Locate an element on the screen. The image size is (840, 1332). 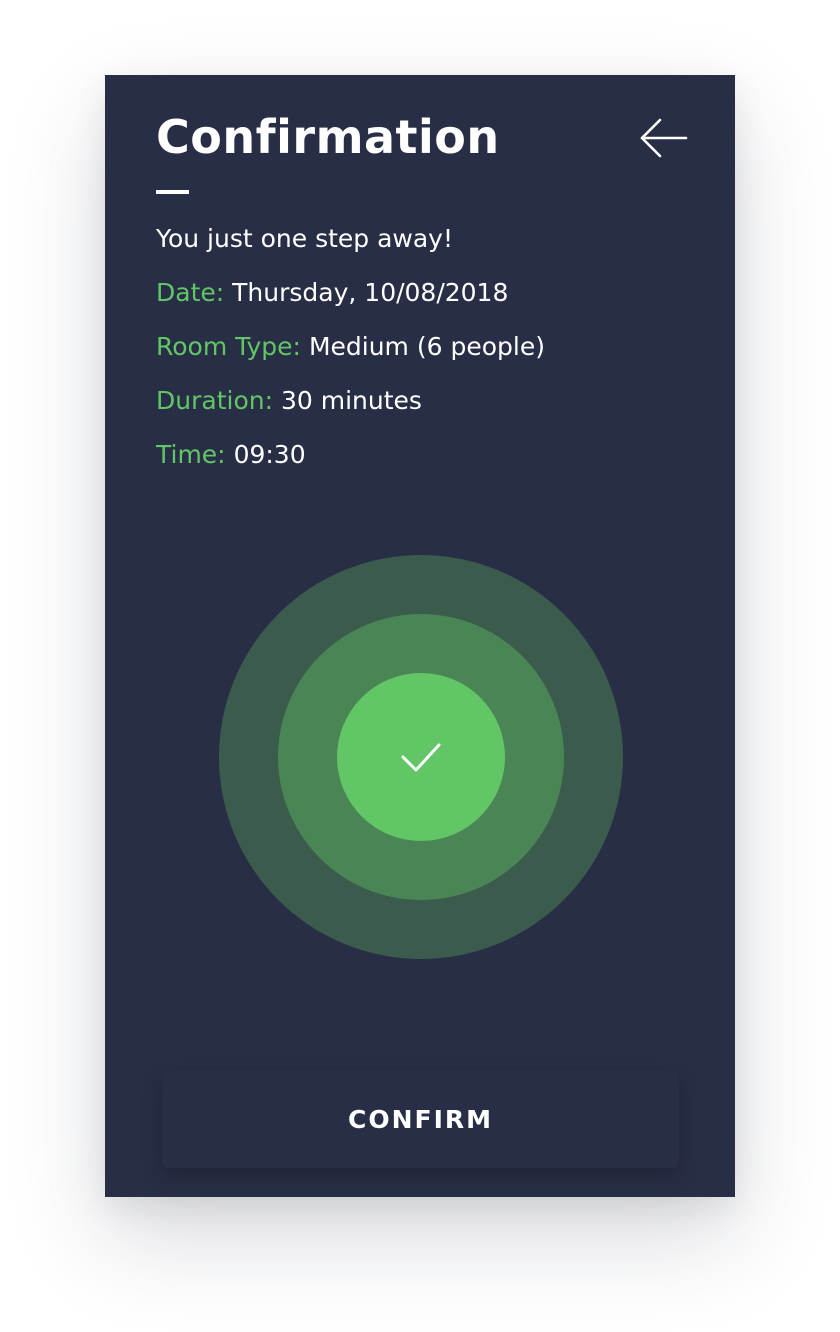
back-button is located at coordinates (664, 138).